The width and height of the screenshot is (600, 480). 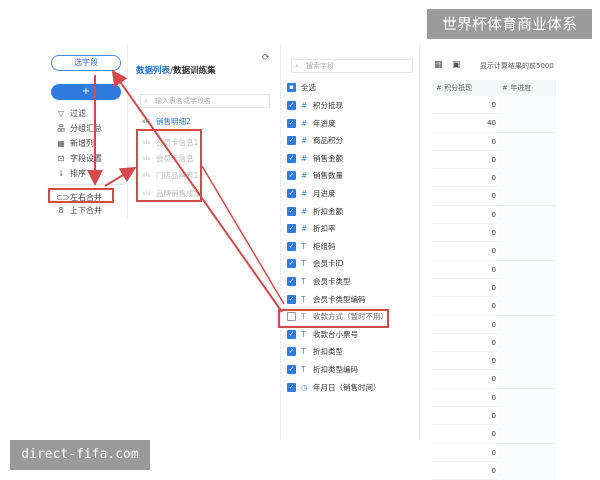 I want to click on sort-icon: ⇂, so click(x=61, y=173).